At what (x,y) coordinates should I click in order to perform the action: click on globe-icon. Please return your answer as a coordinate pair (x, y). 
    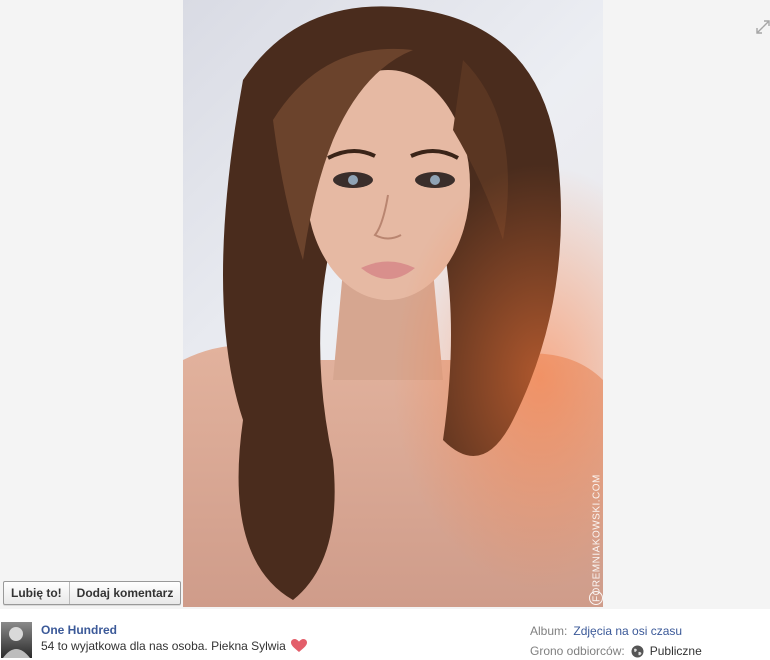
    Looking at the image, I should click on (637, 651).